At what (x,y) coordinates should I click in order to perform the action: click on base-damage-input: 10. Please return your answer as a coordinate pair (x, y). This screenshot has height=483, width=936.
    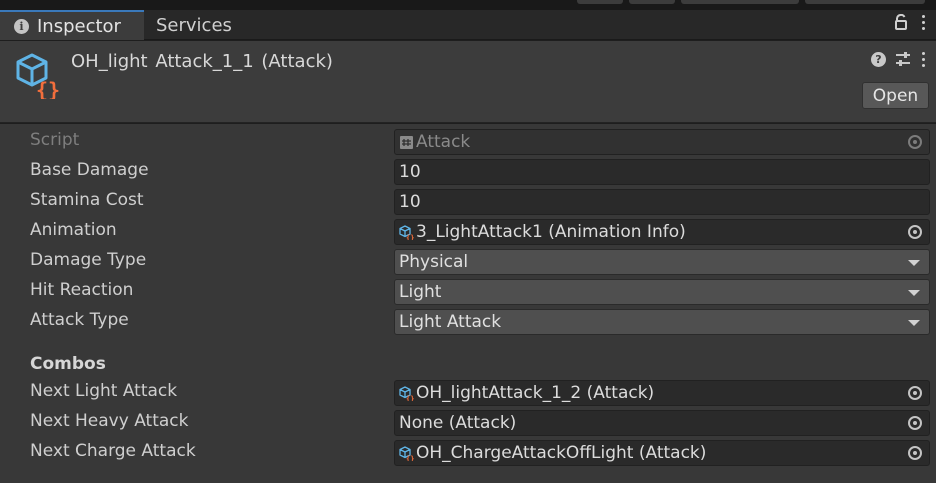
    Looking at the image, I should click on (662, 172).